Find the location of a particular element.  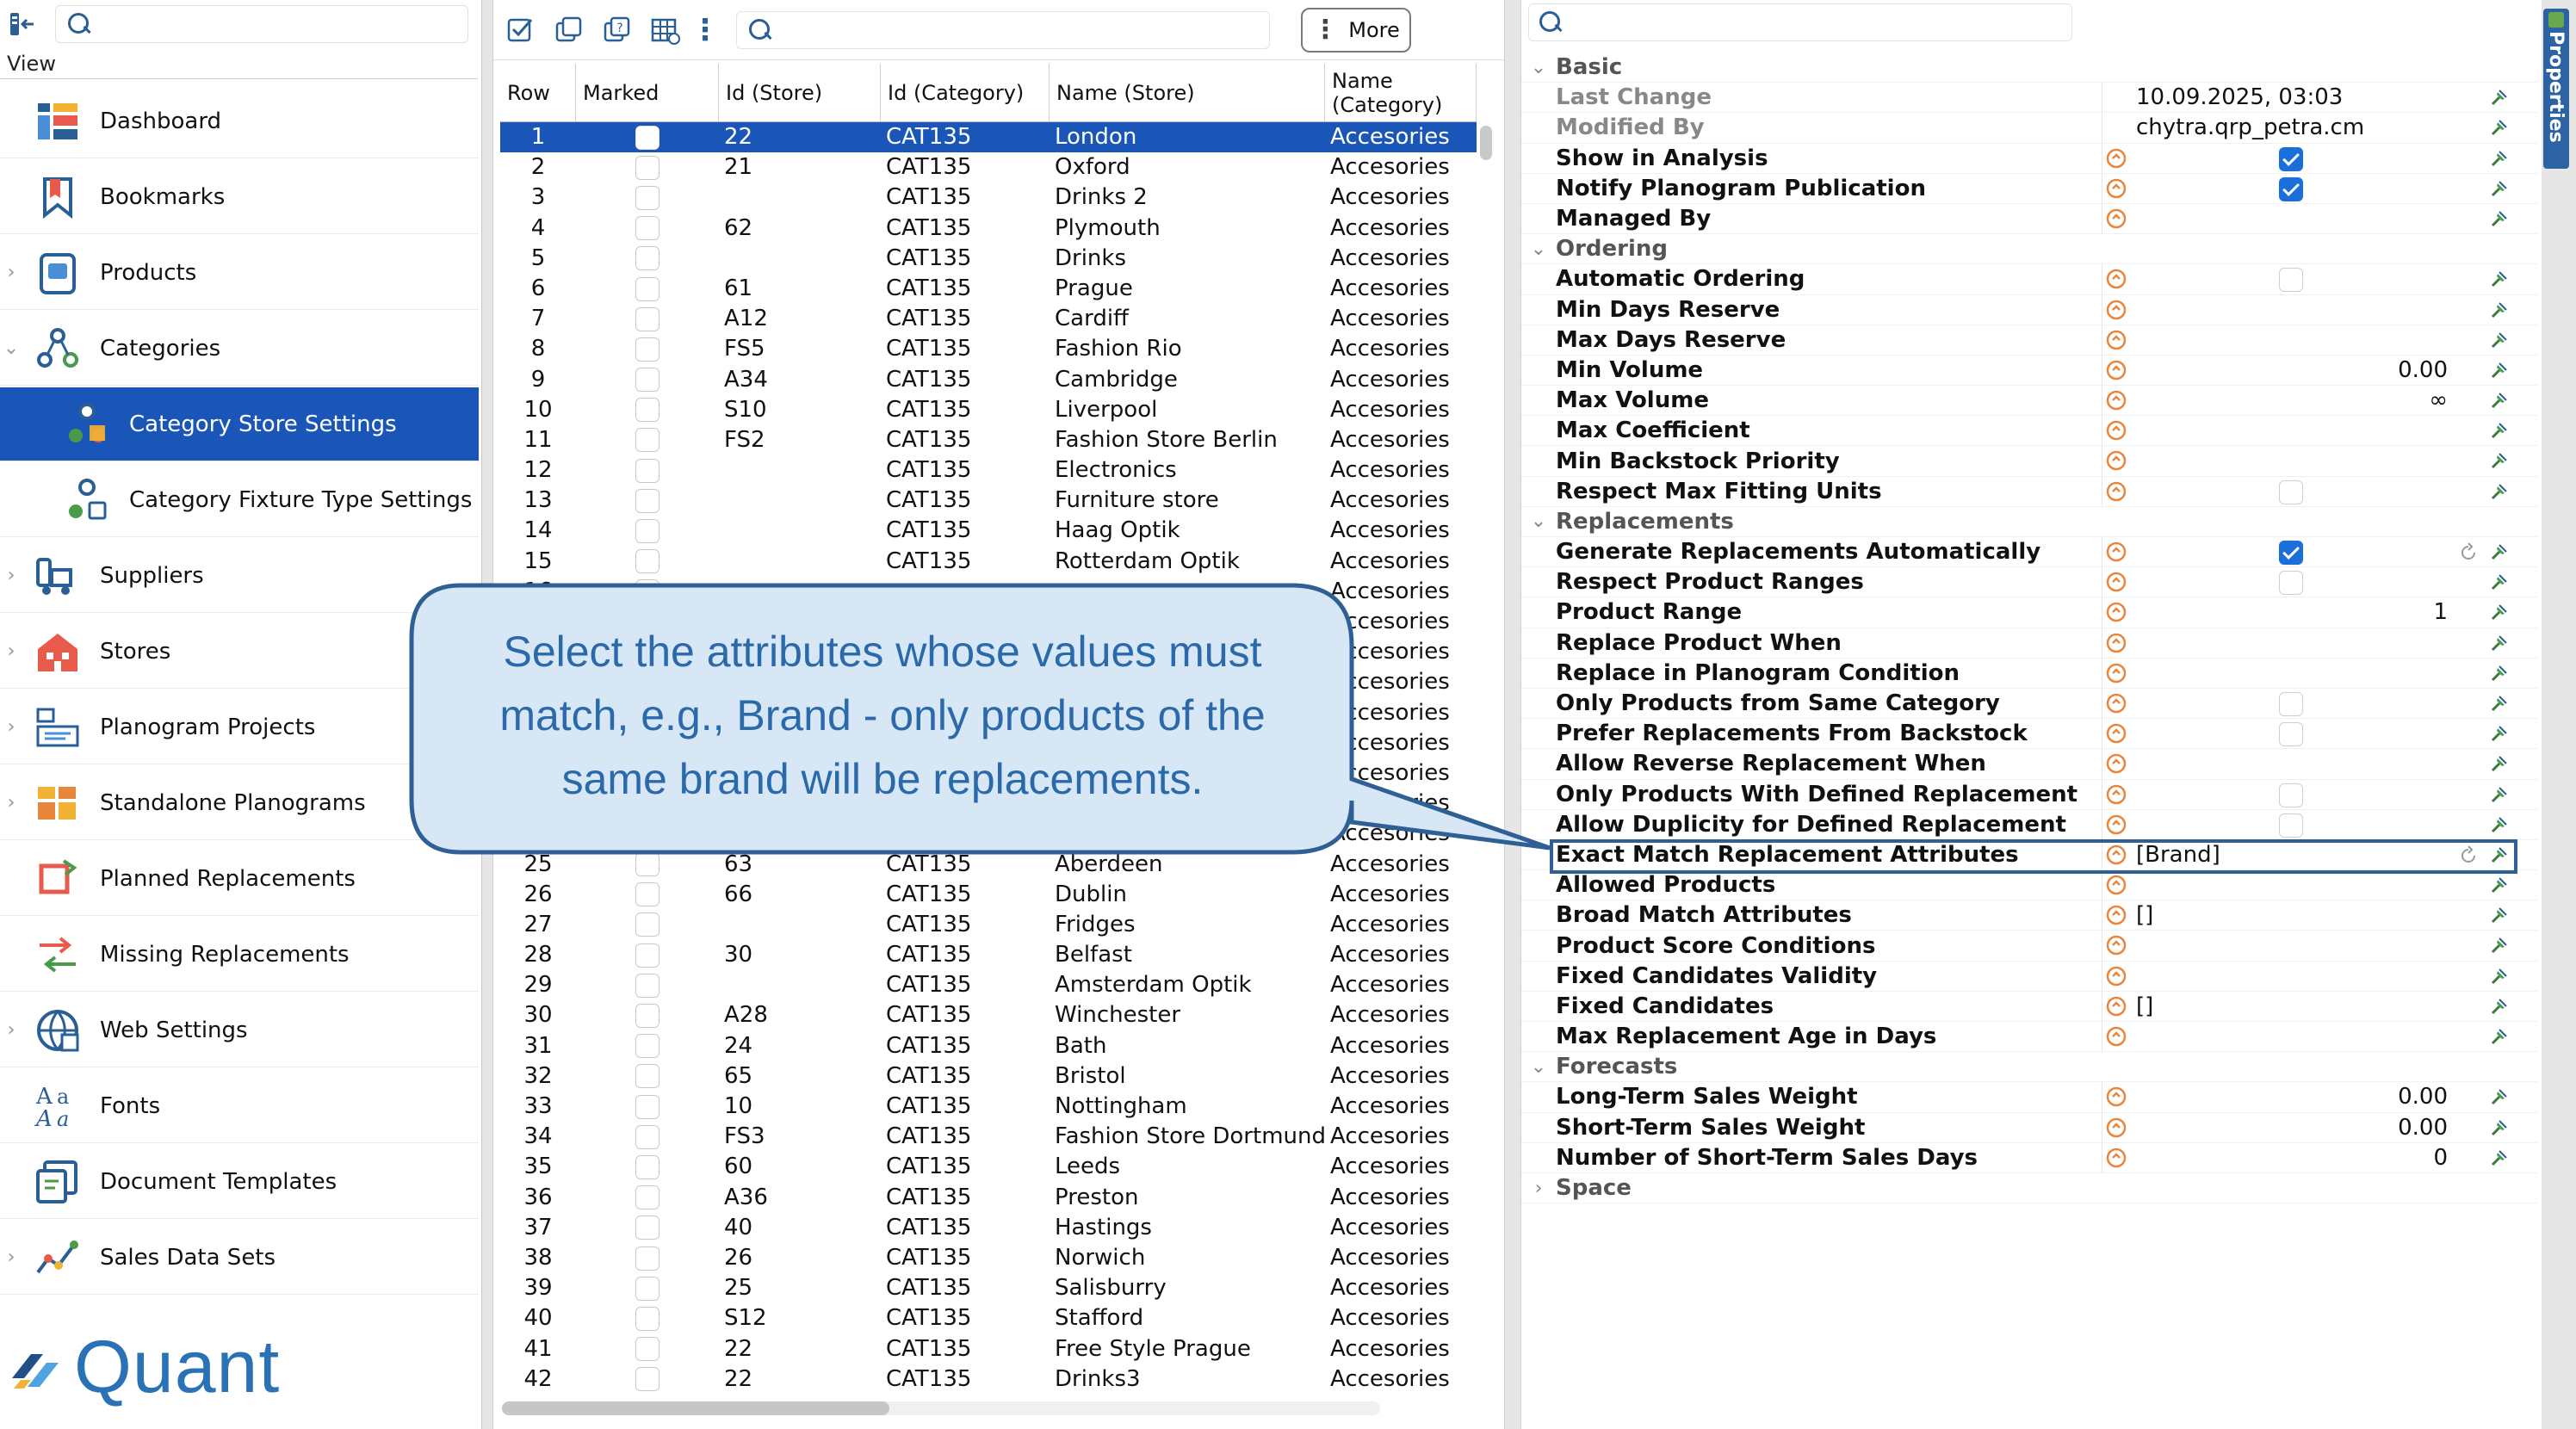

property-allow-duplicity-for-defined-replacement: Allow Duplicity for Defined Replacement is located at coordinates (2029, 825).